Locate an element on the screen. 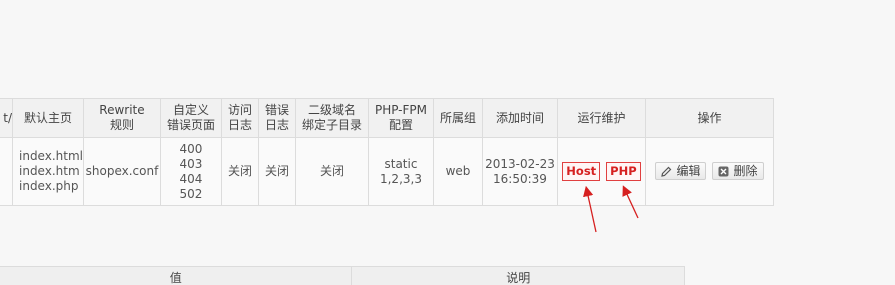 The image size is (895, 285). edit-button: 编辑 is located at coordinates (681, 171).